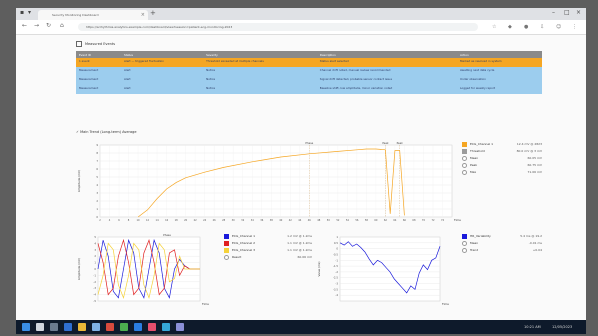  Describe the element at coordinates (532, 327) in the screenshot. I see `taskbar-time: 10:21 AM` at that location.